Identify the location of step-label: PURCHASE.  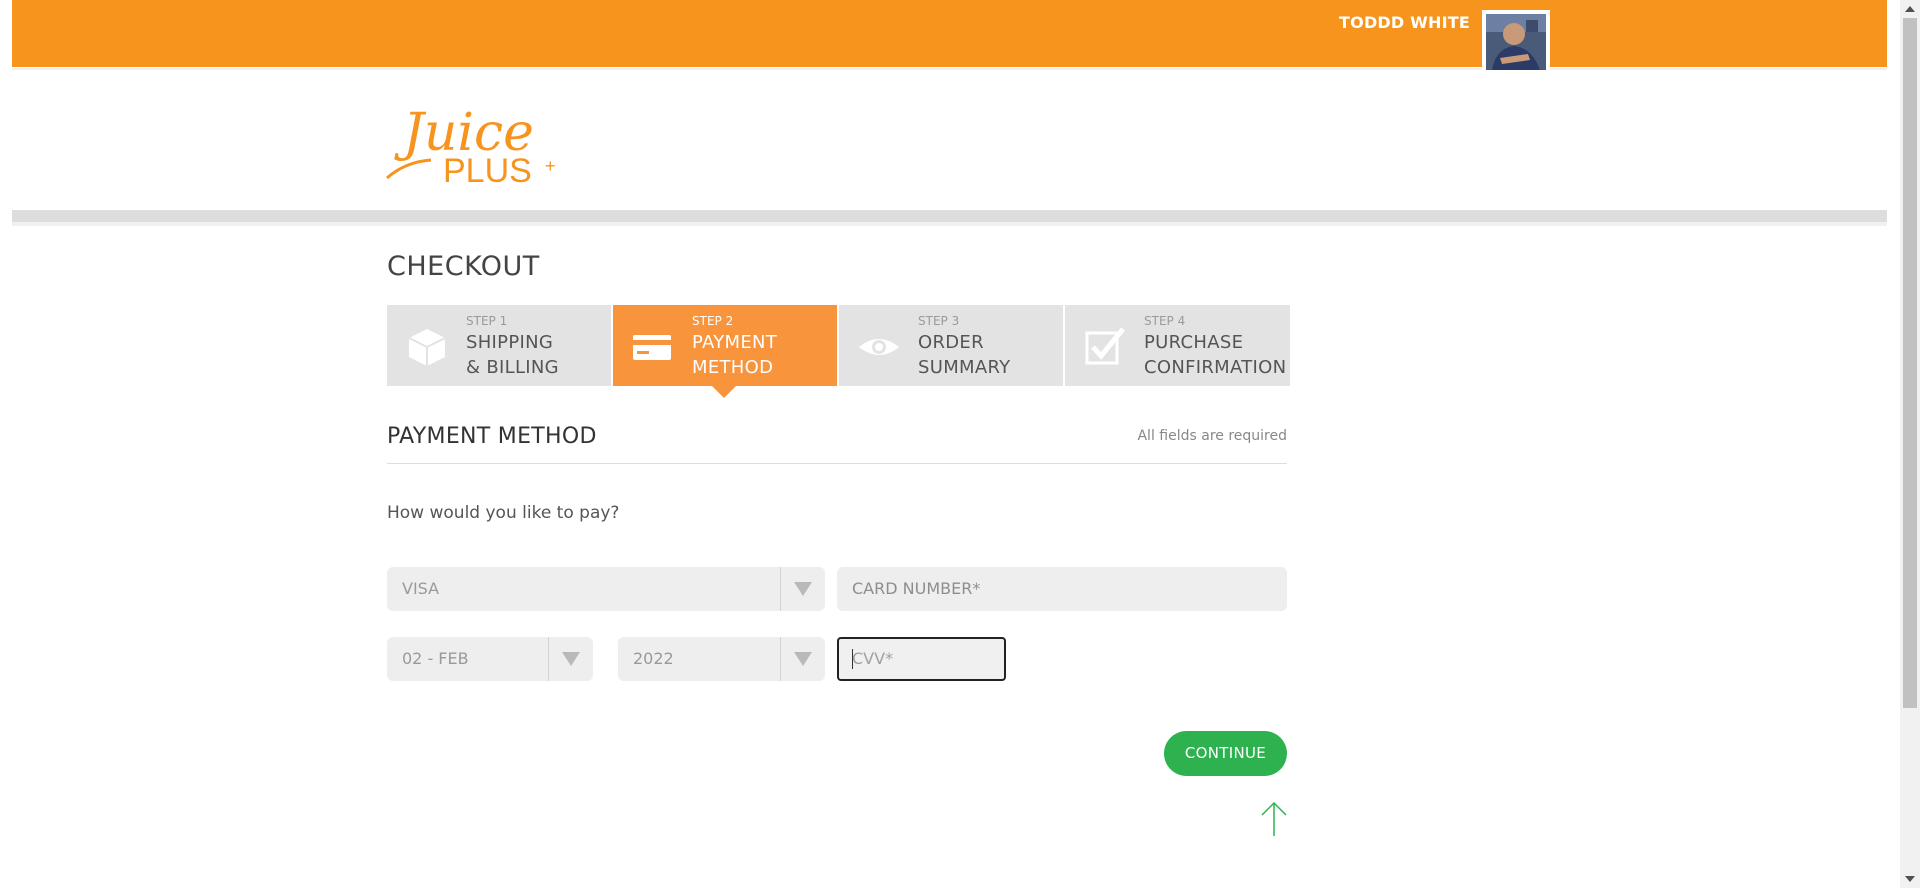
(1194, 342).